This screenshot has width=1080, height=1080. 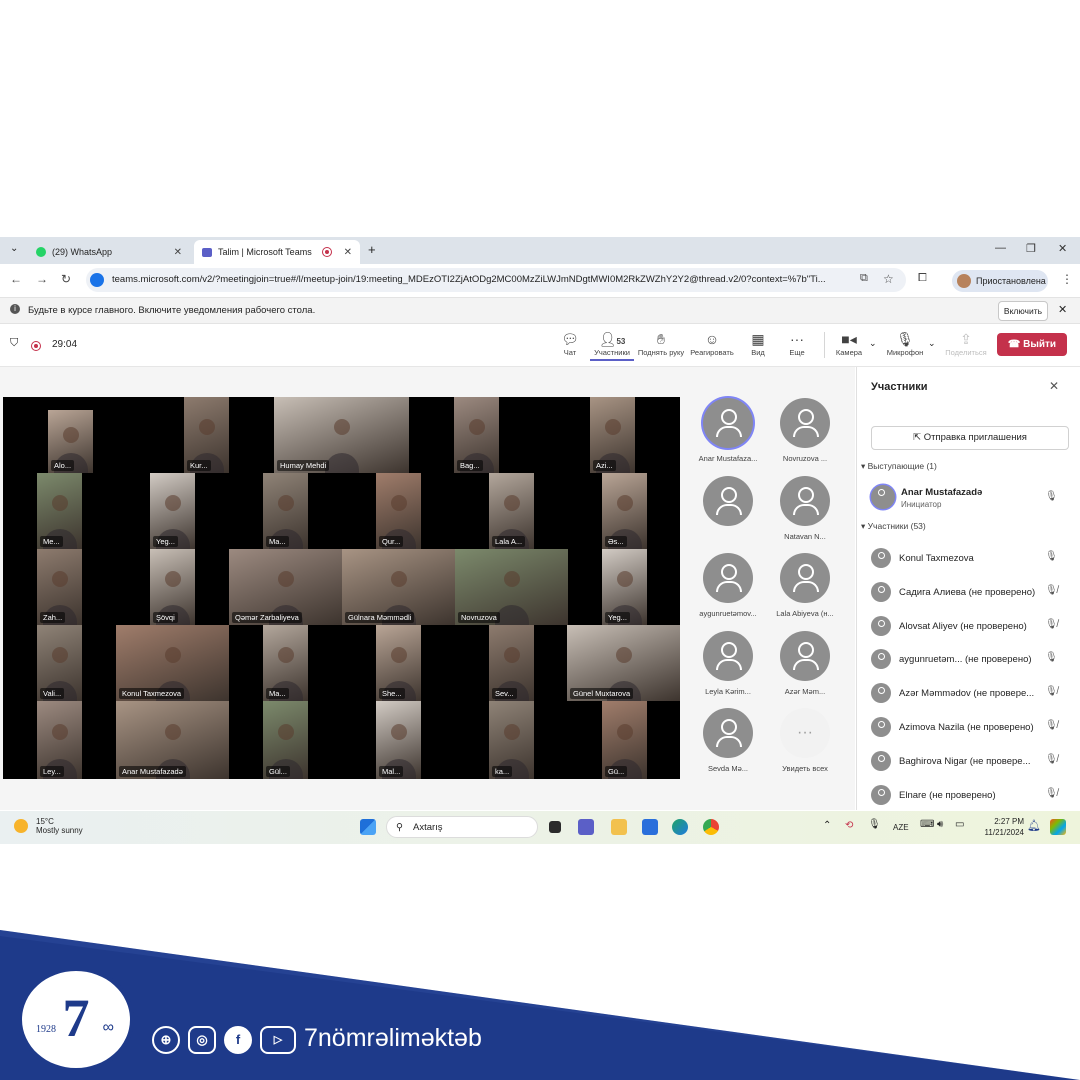 What do you see at coordinates (971, 660) in the screenshot?
I see `attendee-row: aygunruetəm... (не проверено) 🎙︎` at bounding box center [971, 660].